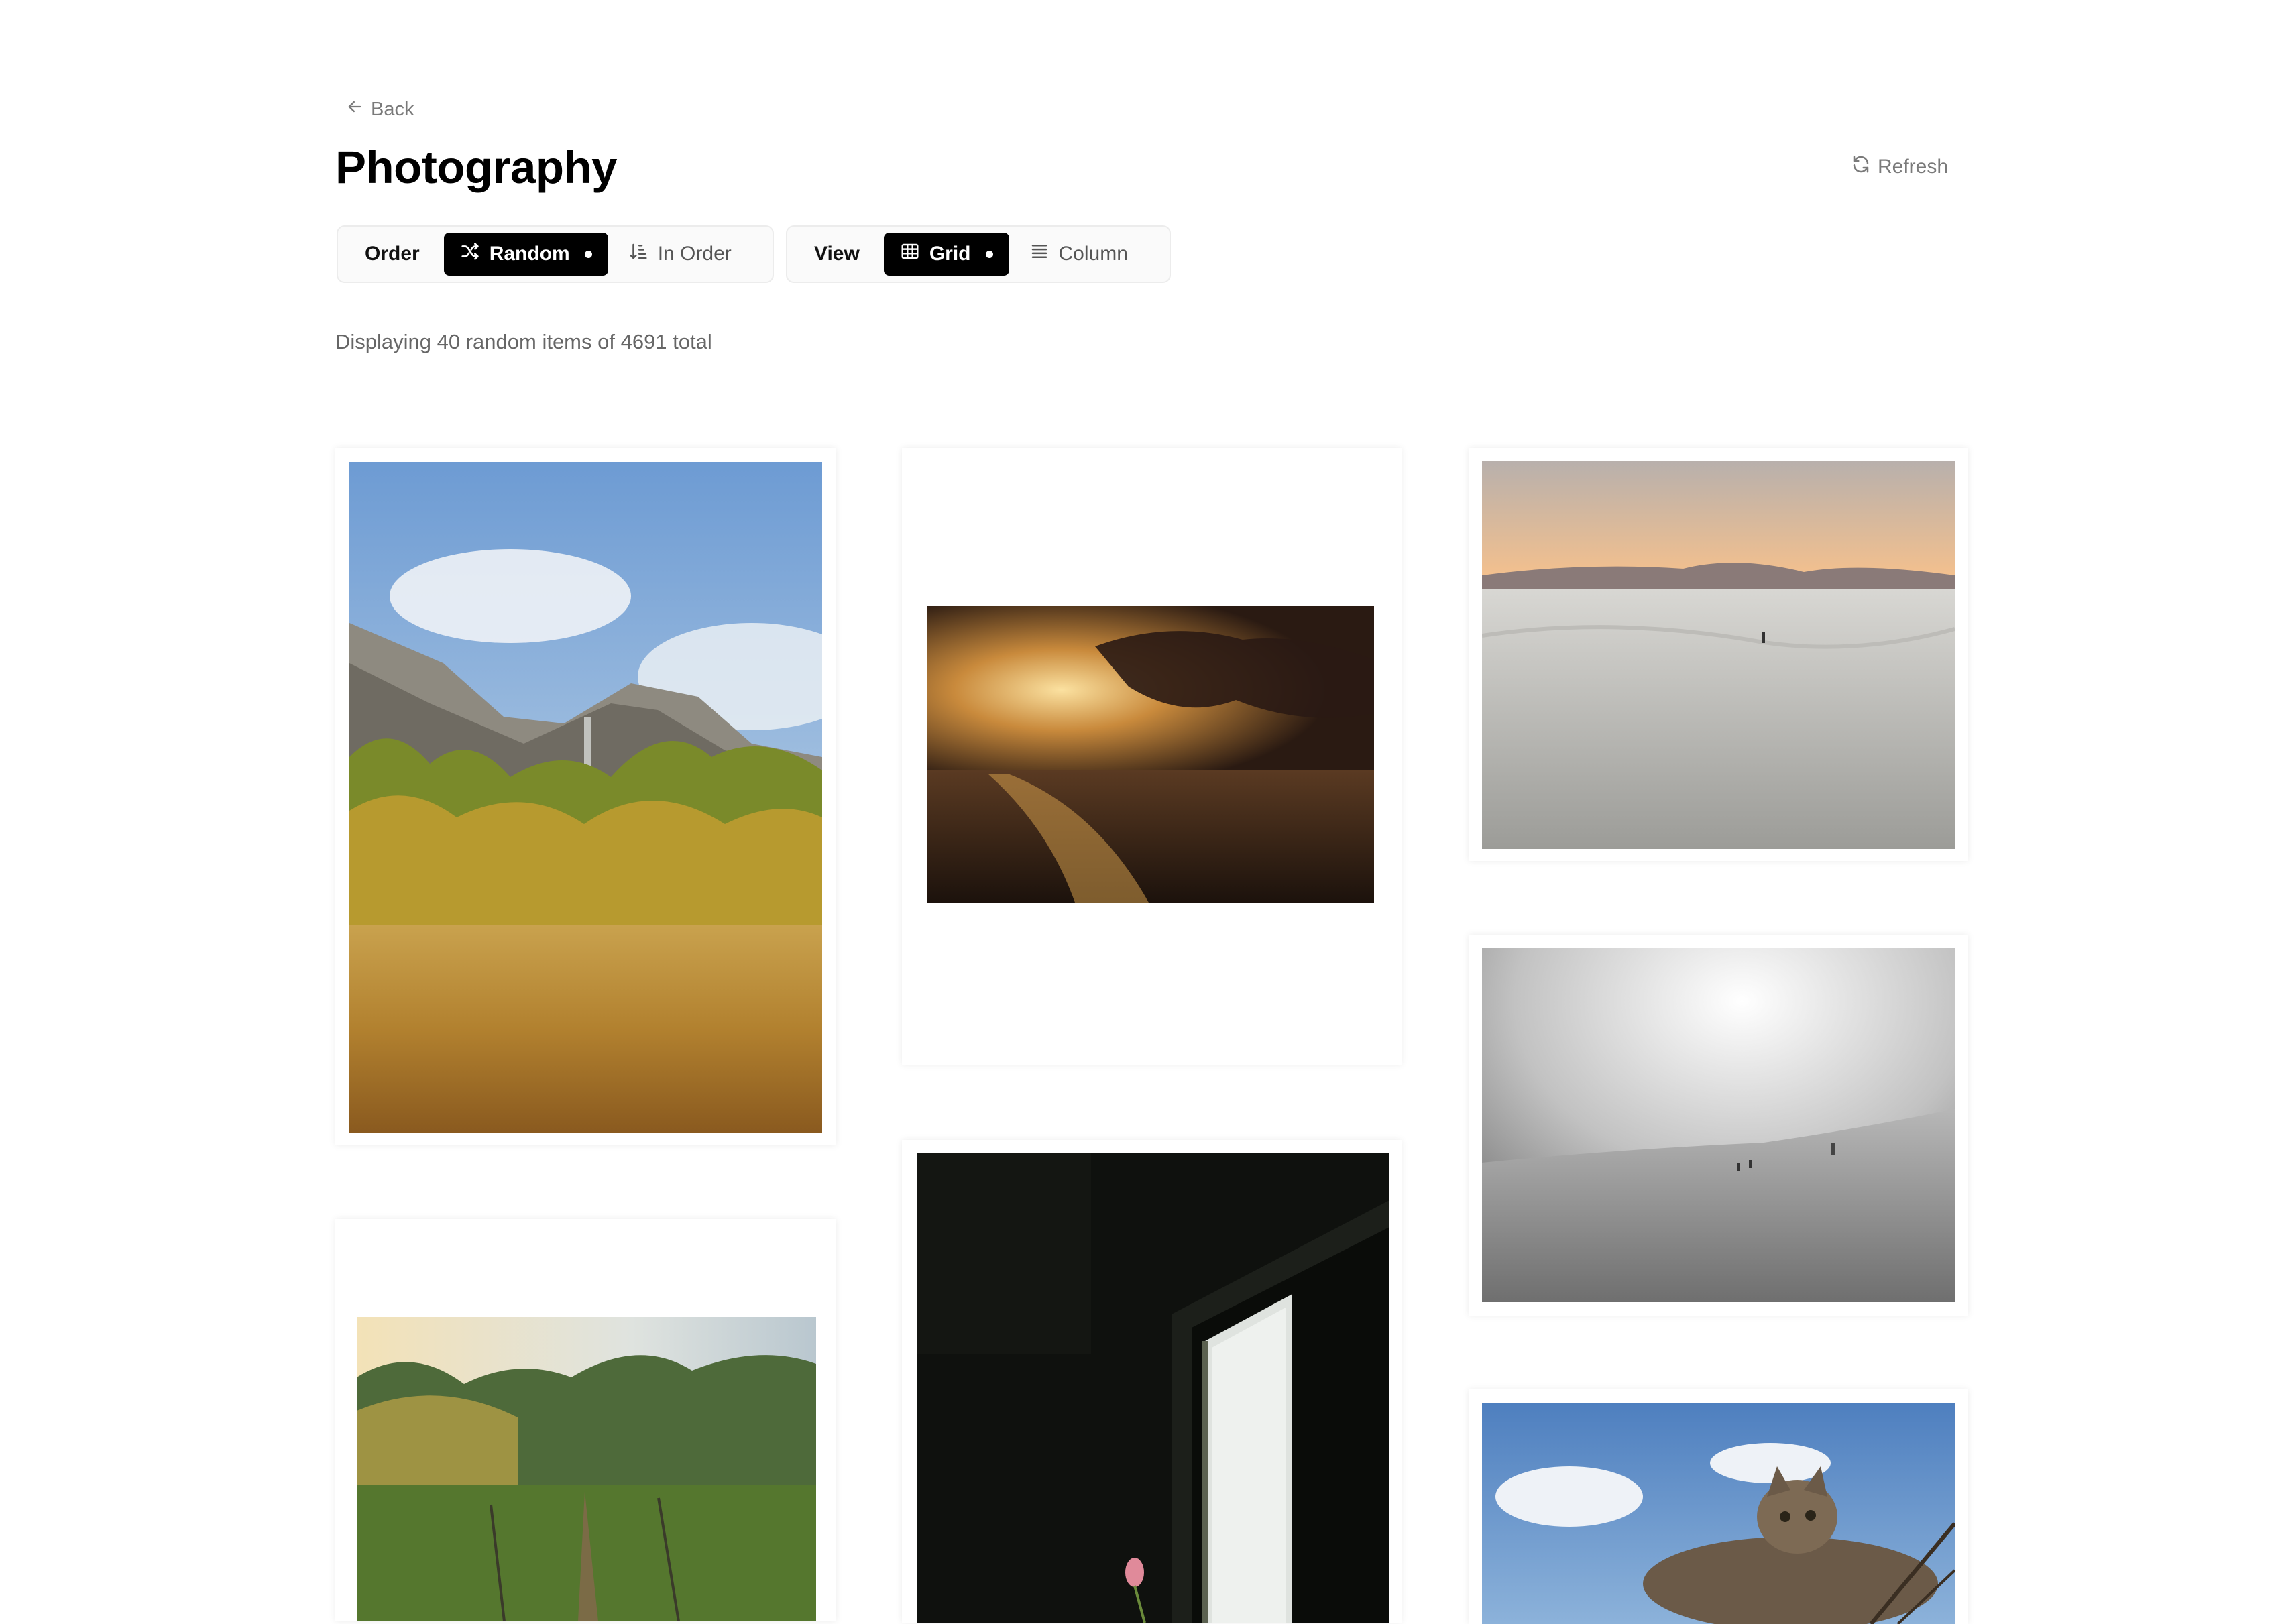  What do you see at coordinates (910, 254) in the screenshot?
I see `grid-icon` at bounding box center [910, 254].